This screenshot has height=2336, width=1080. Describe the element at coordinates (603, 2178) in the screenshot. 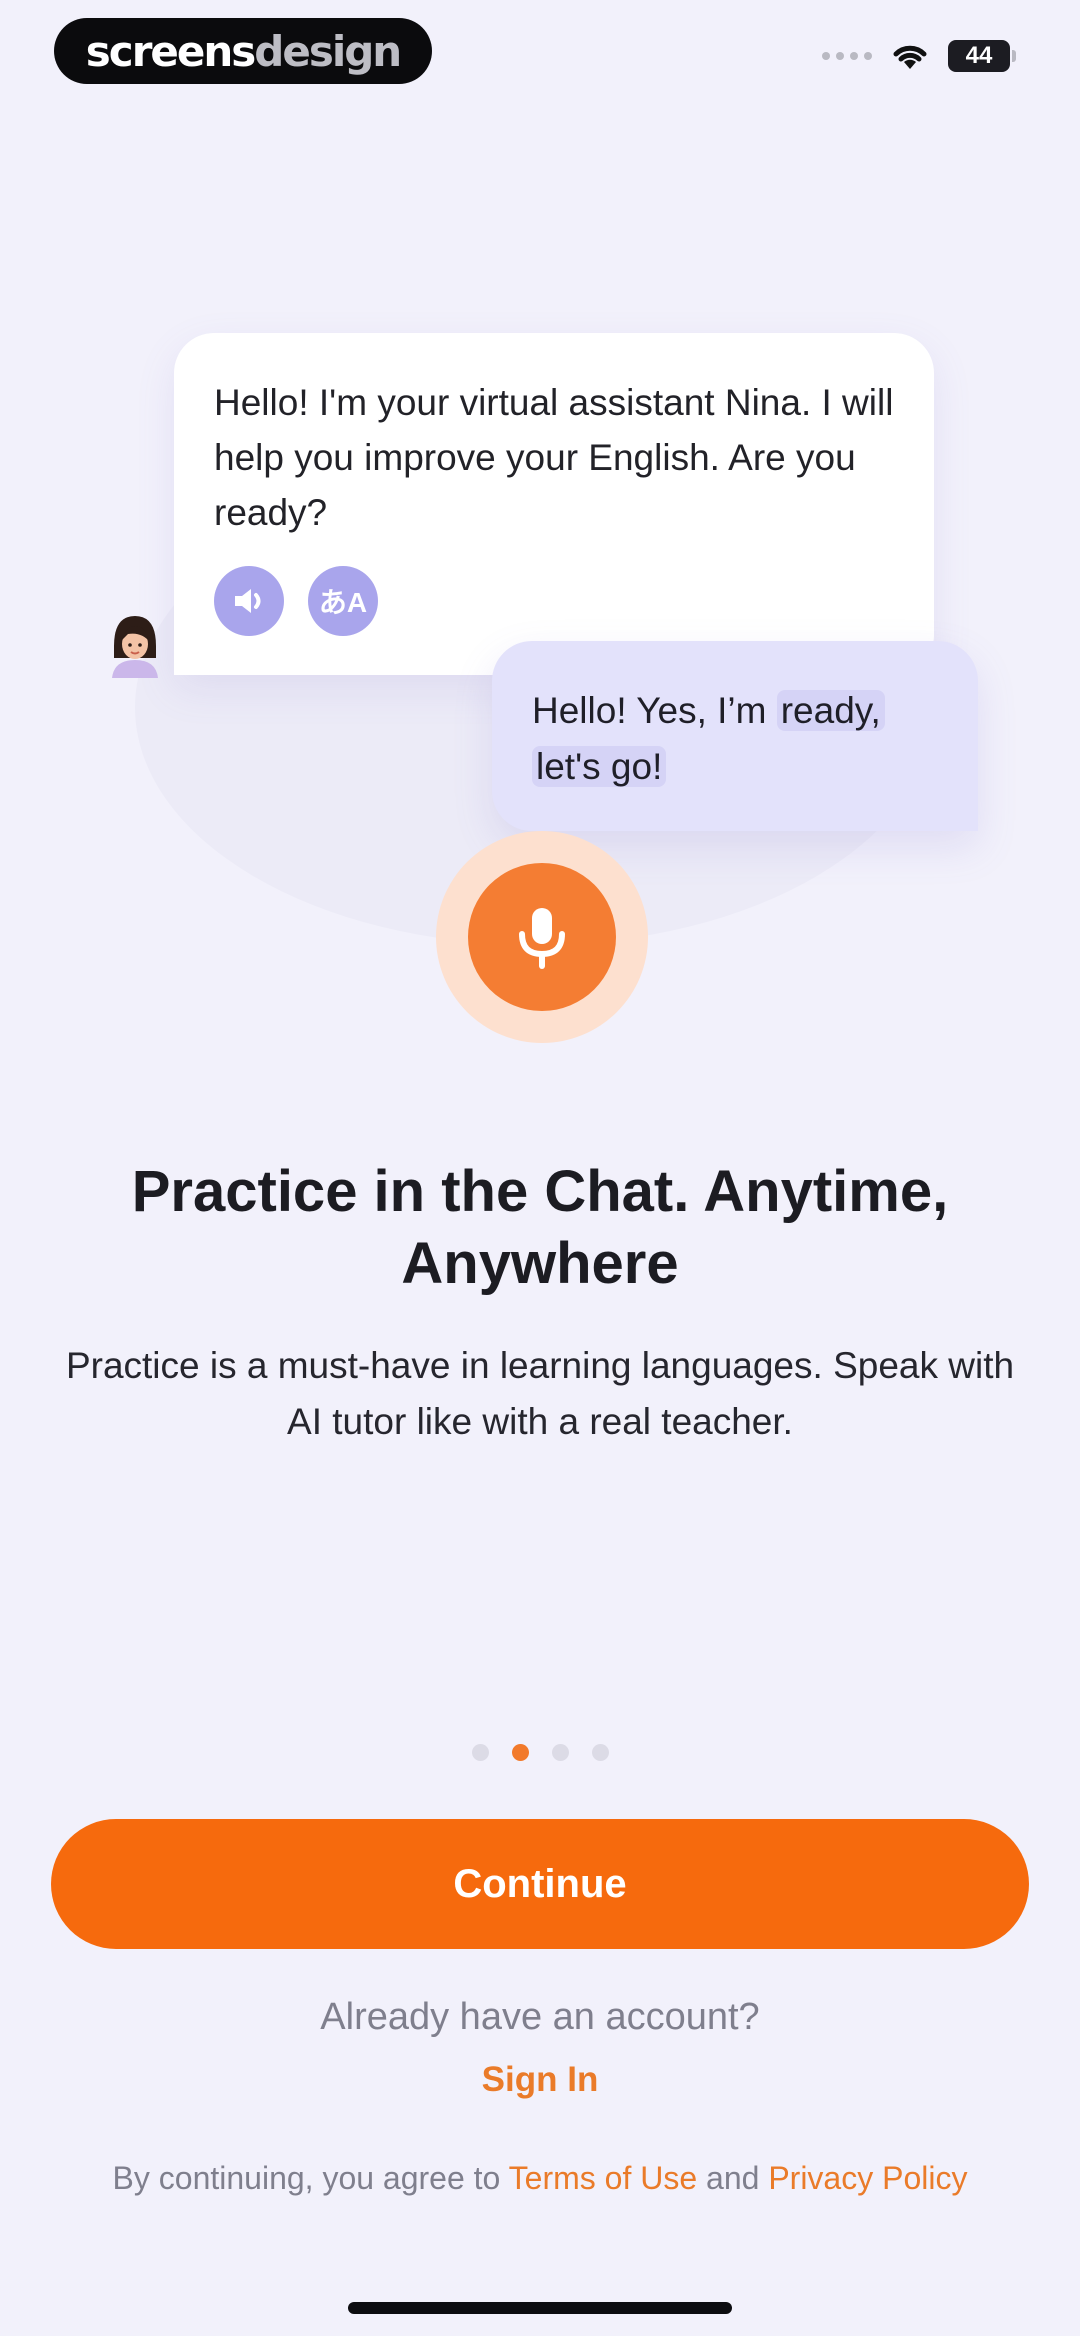

I see `terms-of-use-link: Terms of Use` at that location.